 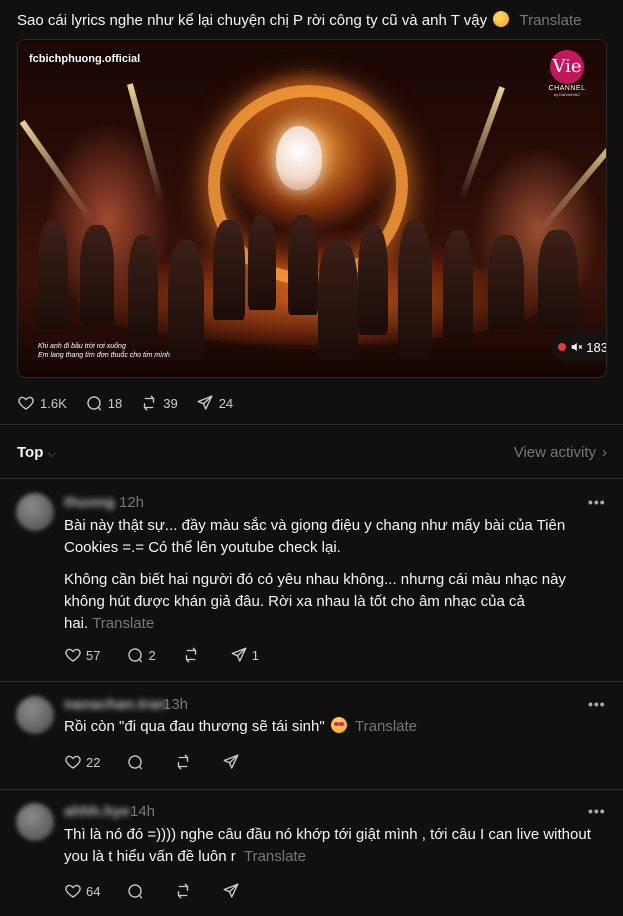 I want to click on share-button: 1, so click(x=244, y=655).